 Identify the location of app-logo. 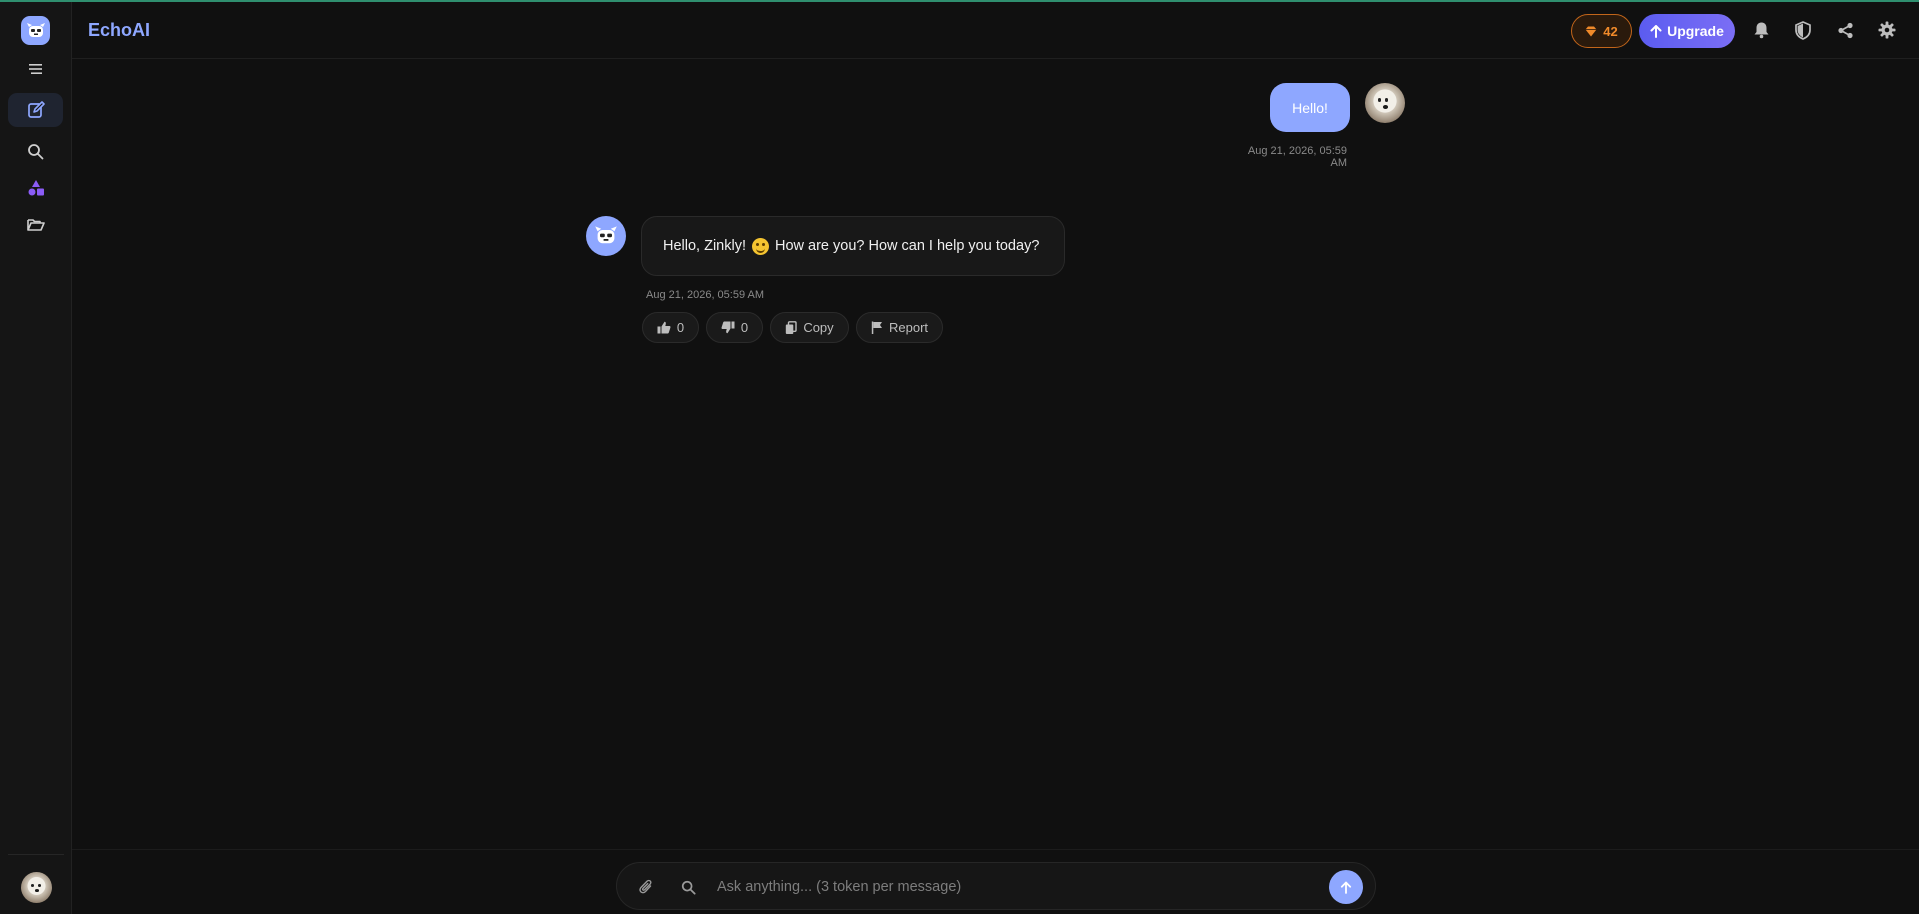
(35, 30).